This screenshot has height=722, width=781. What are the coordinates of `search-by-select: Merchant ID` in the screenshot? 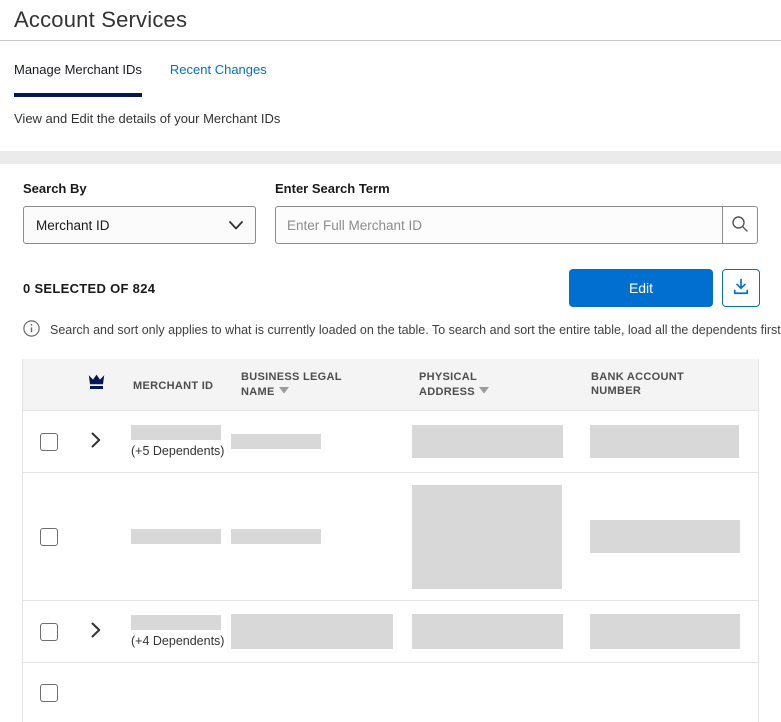 It's located at (139, 225).